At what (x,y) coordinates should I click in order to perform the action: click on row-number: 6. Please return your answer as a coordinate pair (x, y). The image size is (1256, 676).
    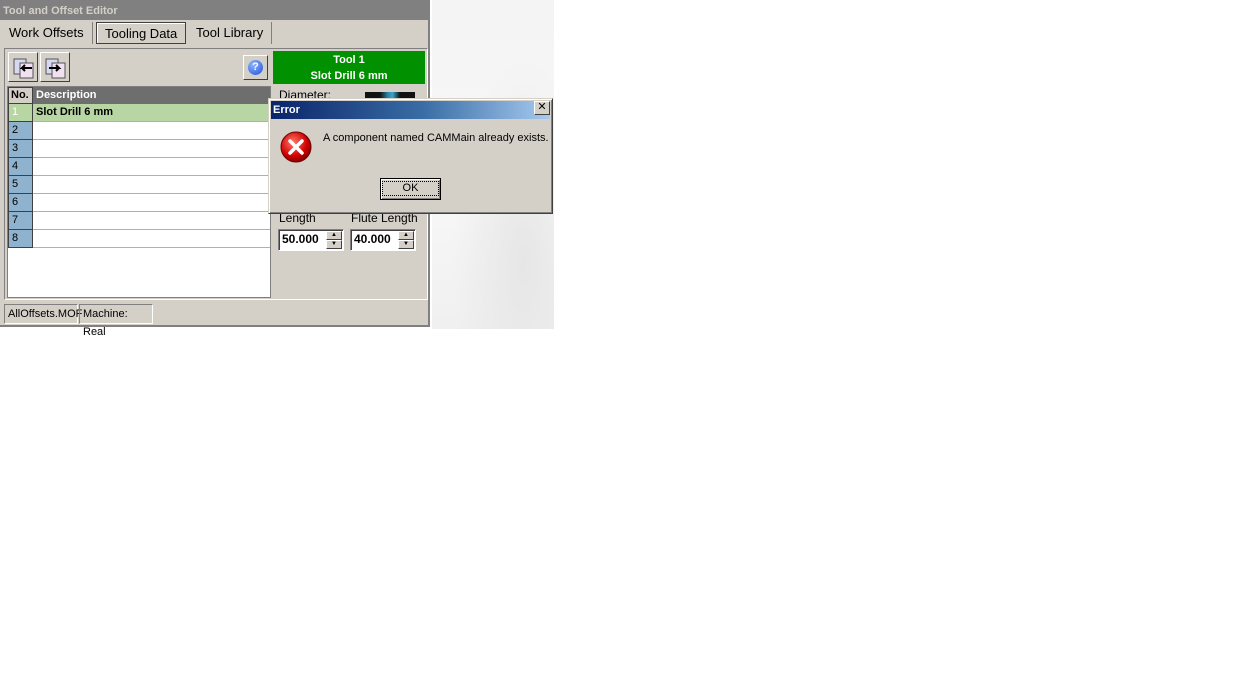
    Looking at the image, I should click on (20, 203).